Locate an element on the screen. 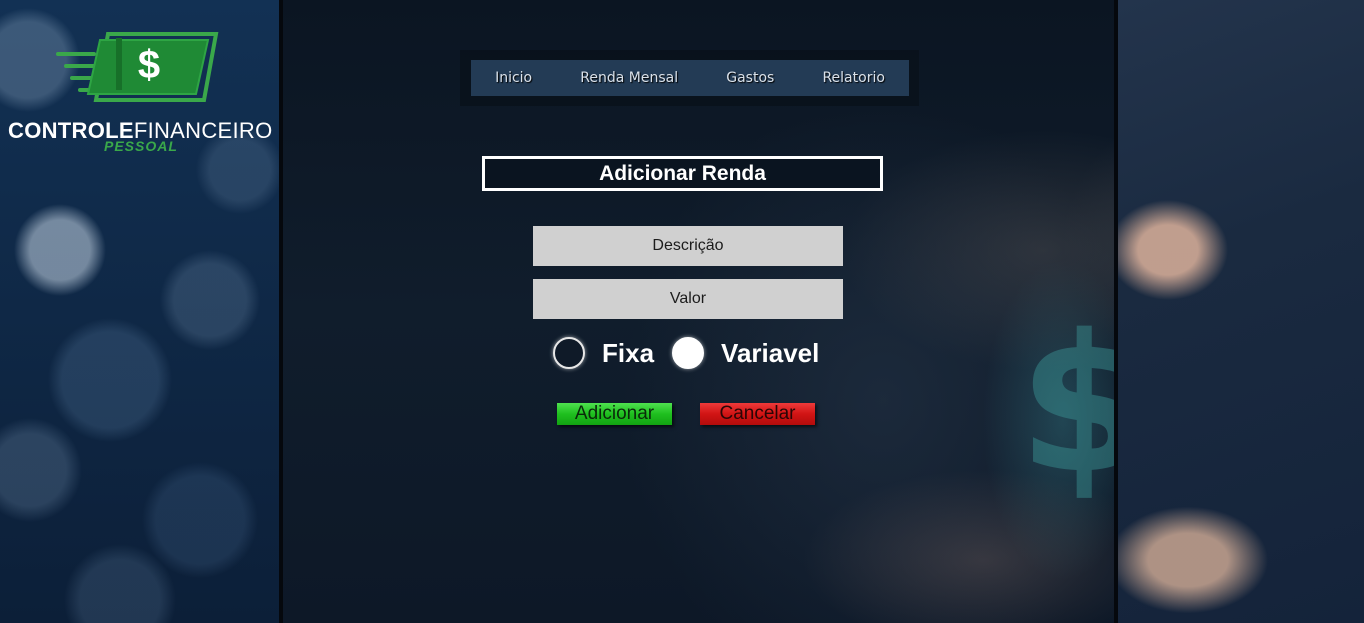 This screenshot has width=1364, height=623. add-button: Adicionar is located at coordinates (614, 414).